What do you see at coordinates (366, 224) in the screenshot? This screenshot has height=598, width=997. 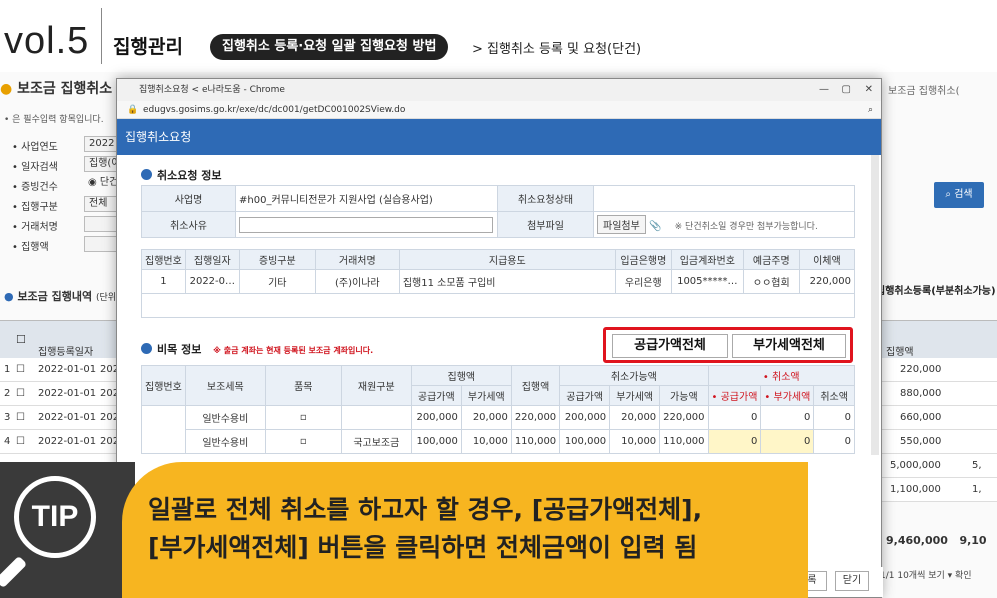 I see `reason-input` at bounding box center [366, 224].